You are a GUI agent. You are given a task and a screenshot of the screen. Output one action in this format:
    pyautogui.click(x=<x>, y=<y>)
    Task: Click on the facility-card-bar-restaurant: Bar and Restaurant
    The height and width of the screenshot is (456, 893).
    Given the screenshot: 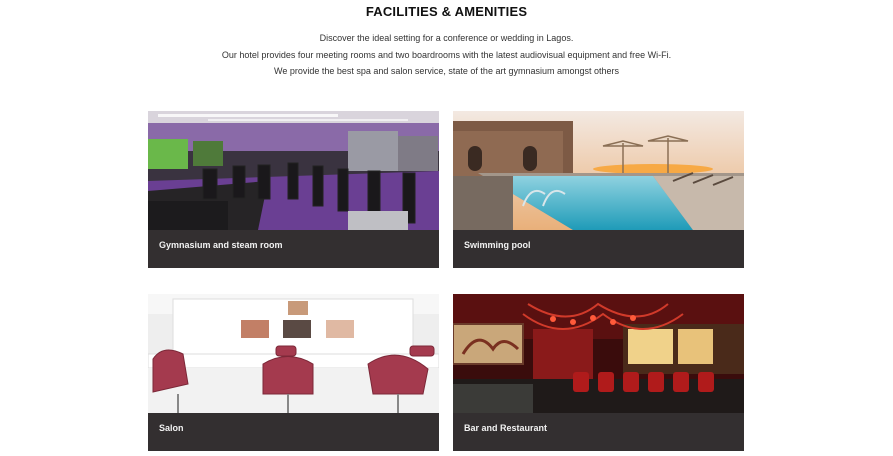 What is the action you would take?
    pyautogui.click(x=598, y=372)
    